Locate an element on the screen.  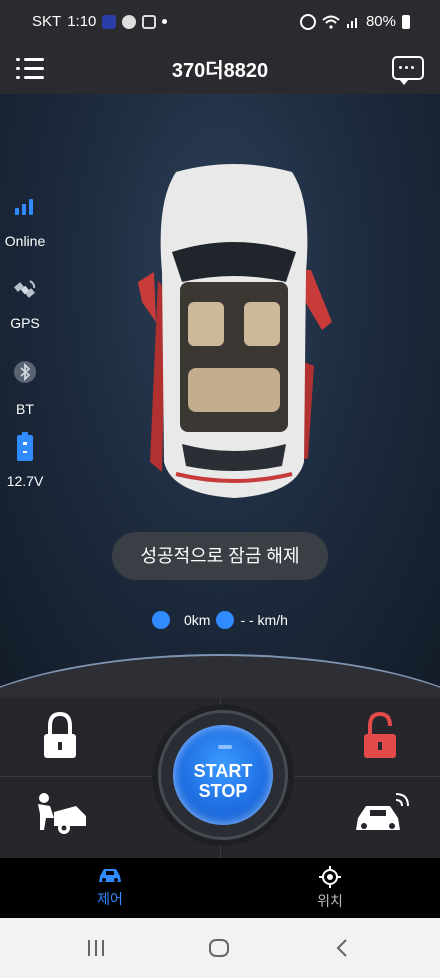
bt-label: BT is located at coordinates (25, 409).